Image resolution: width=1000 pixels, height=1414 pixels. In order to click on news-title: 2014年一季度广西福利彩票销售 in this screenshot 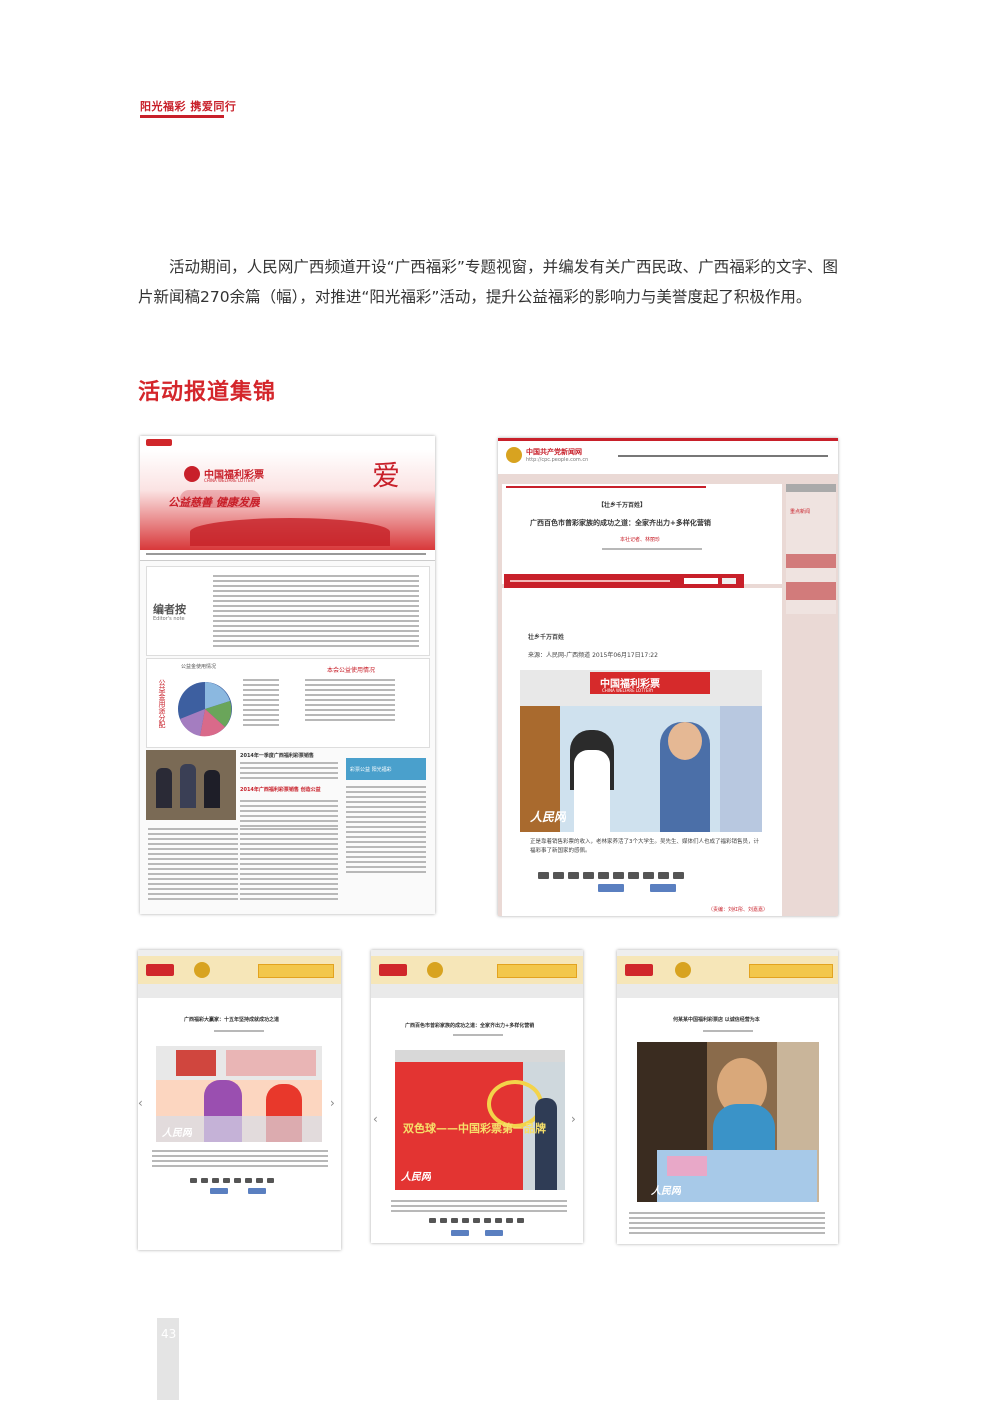, I will do `click(277, 756)`.